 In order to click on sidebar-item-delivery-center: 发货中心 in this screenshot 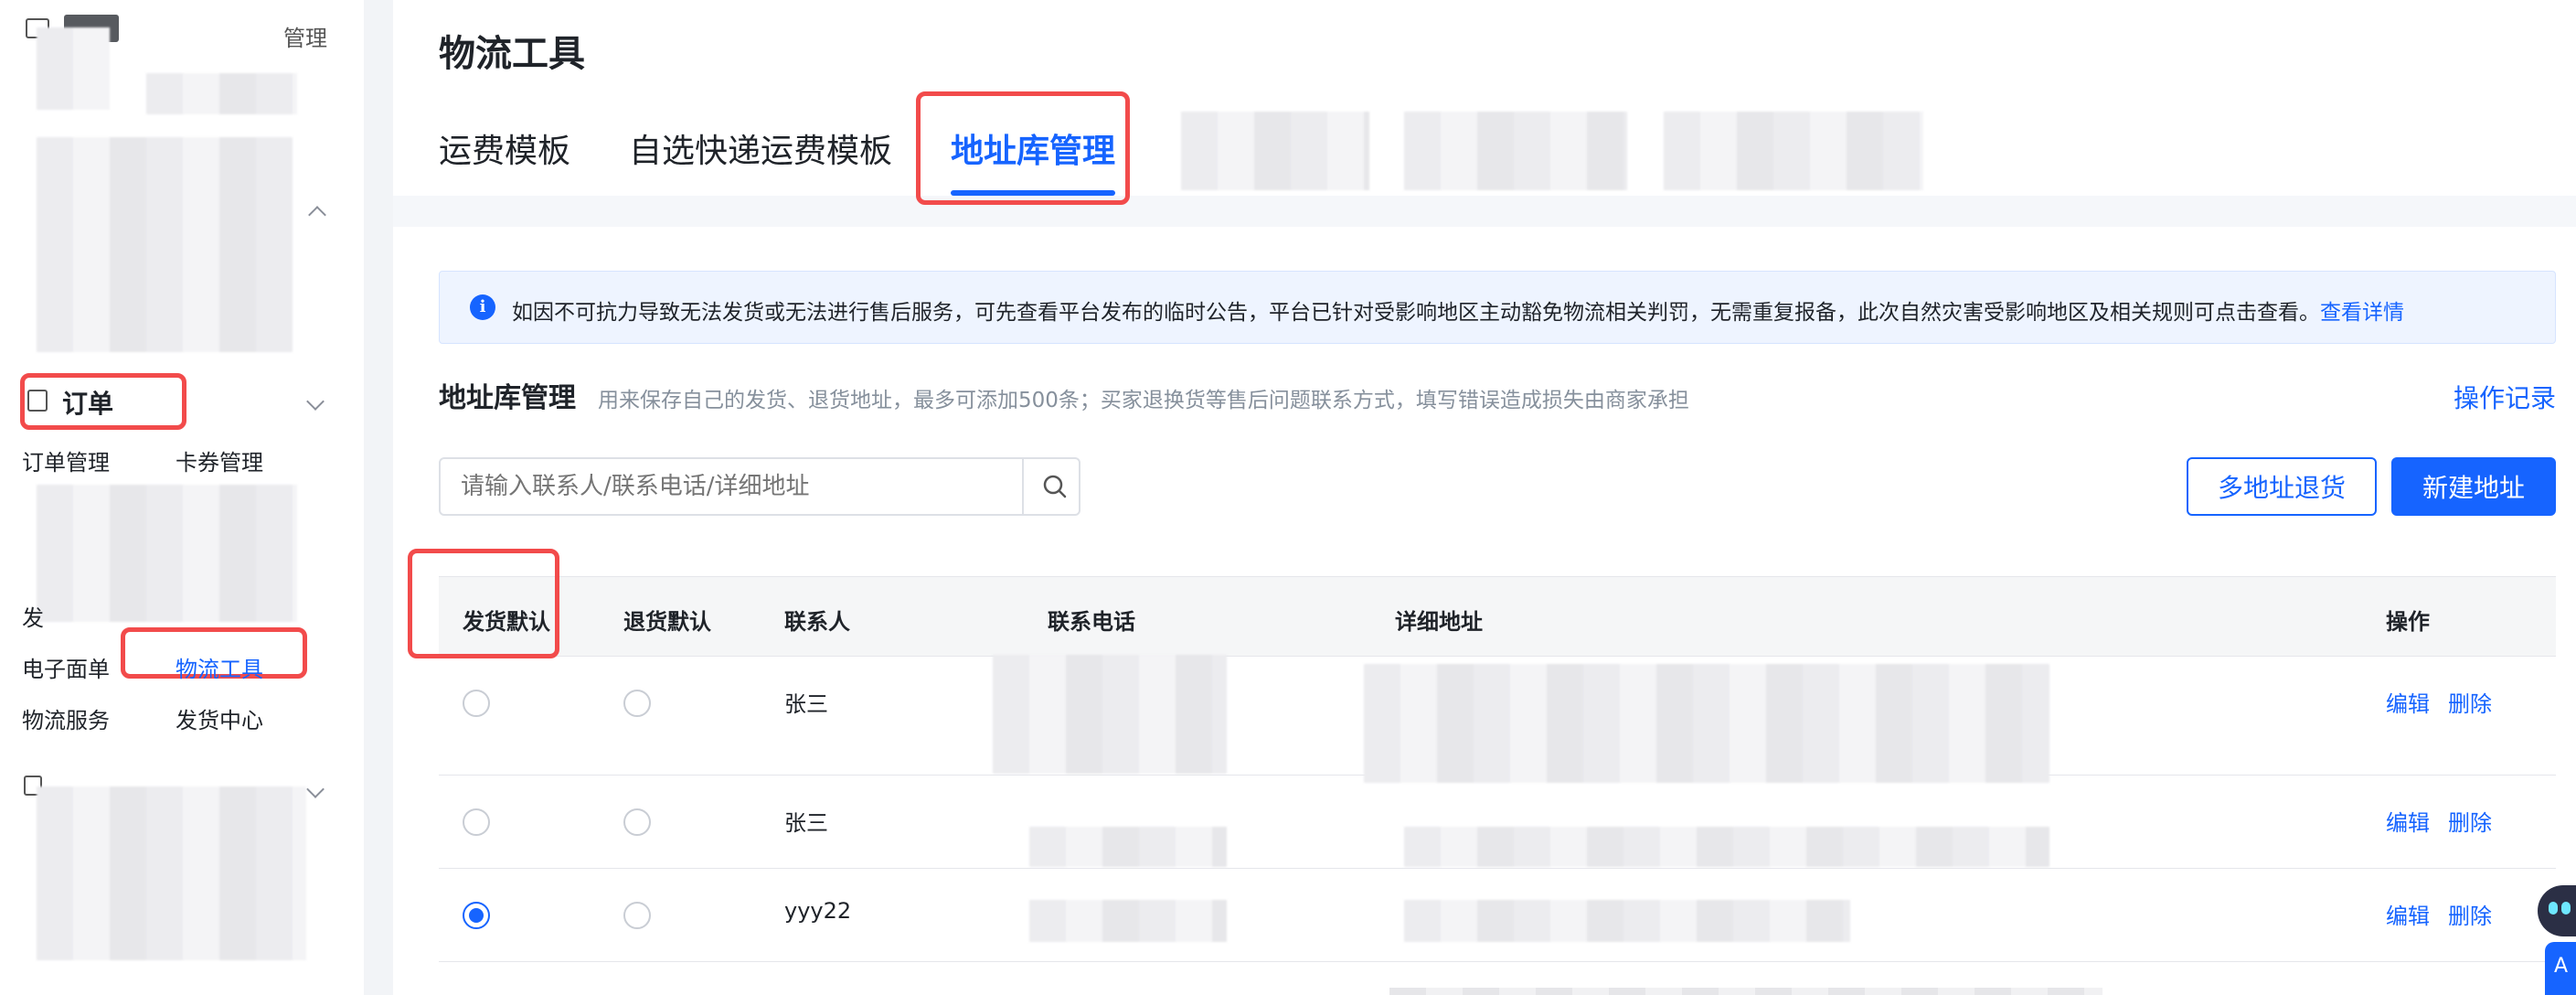, I will do `click(219, 718)`.